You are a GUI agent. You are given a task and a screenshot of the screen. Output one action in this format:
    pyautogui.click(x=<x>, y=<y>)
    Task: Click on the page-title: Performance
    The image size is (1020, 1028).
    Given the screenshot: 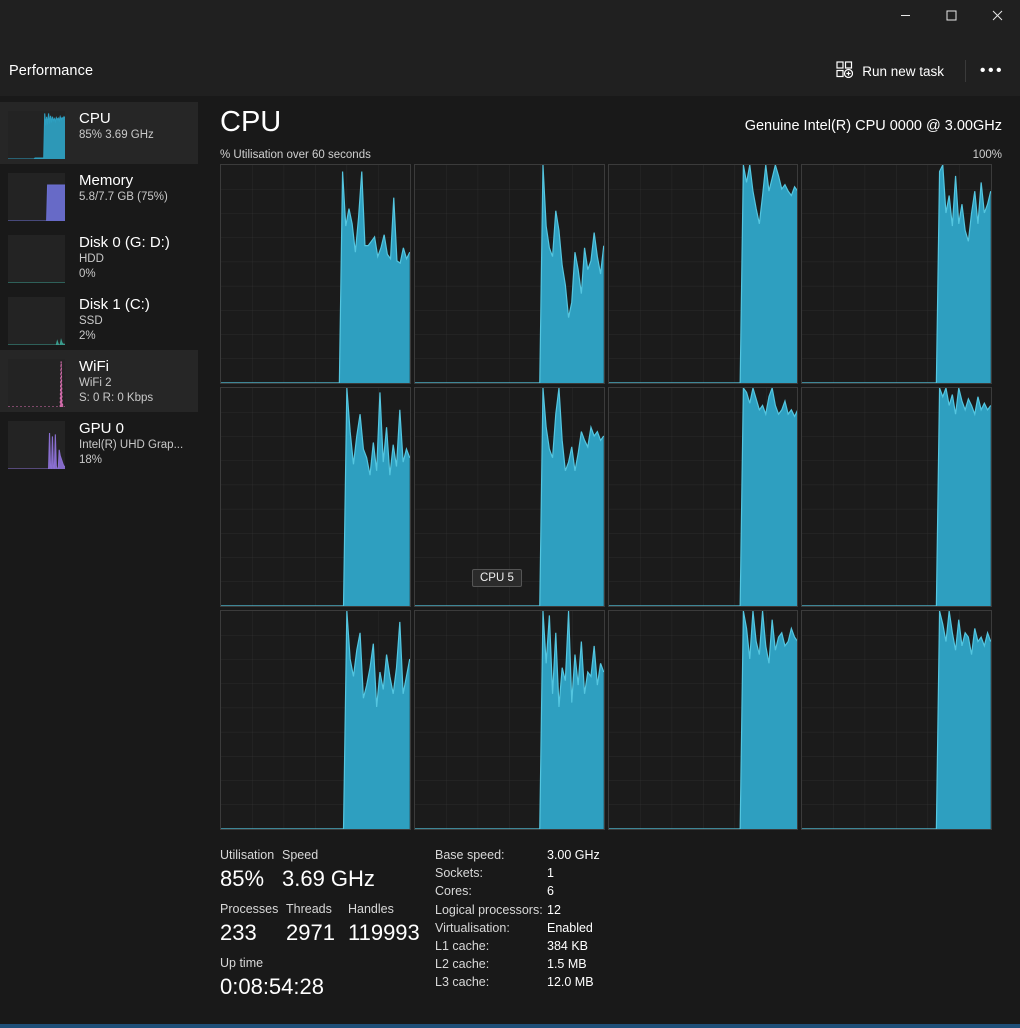 What is the action you would take?
    pyautogui.click(x=51, y=71)
    